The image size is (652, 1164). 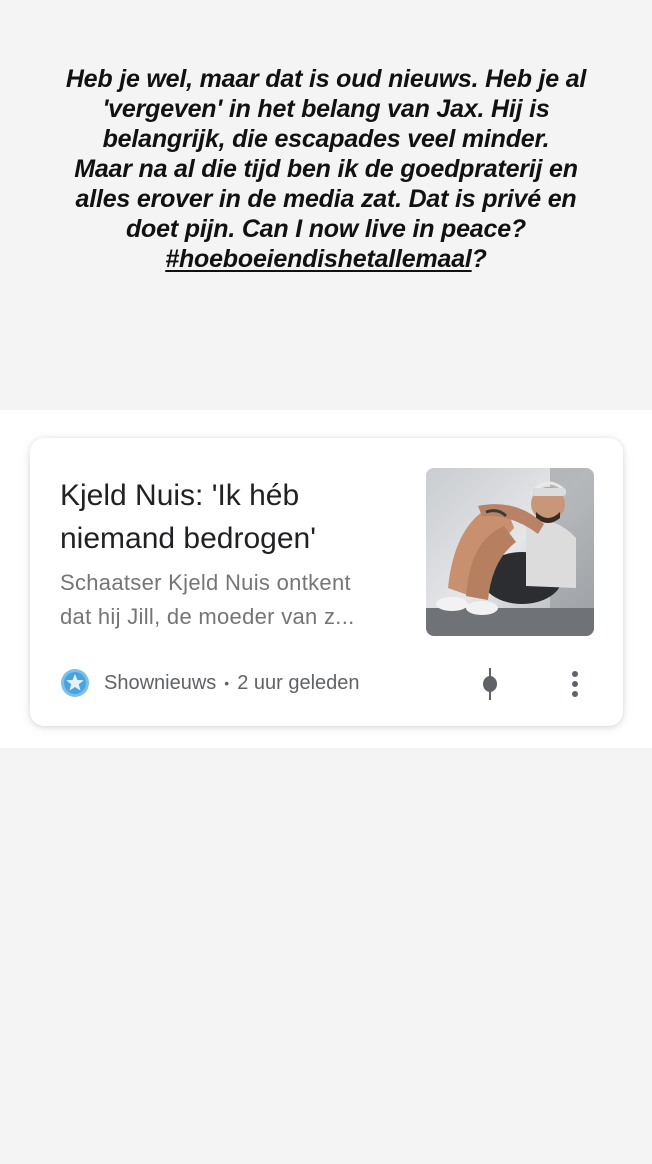 I want to click on news-time: 2 uur geleden, so click(x=298, y=682).